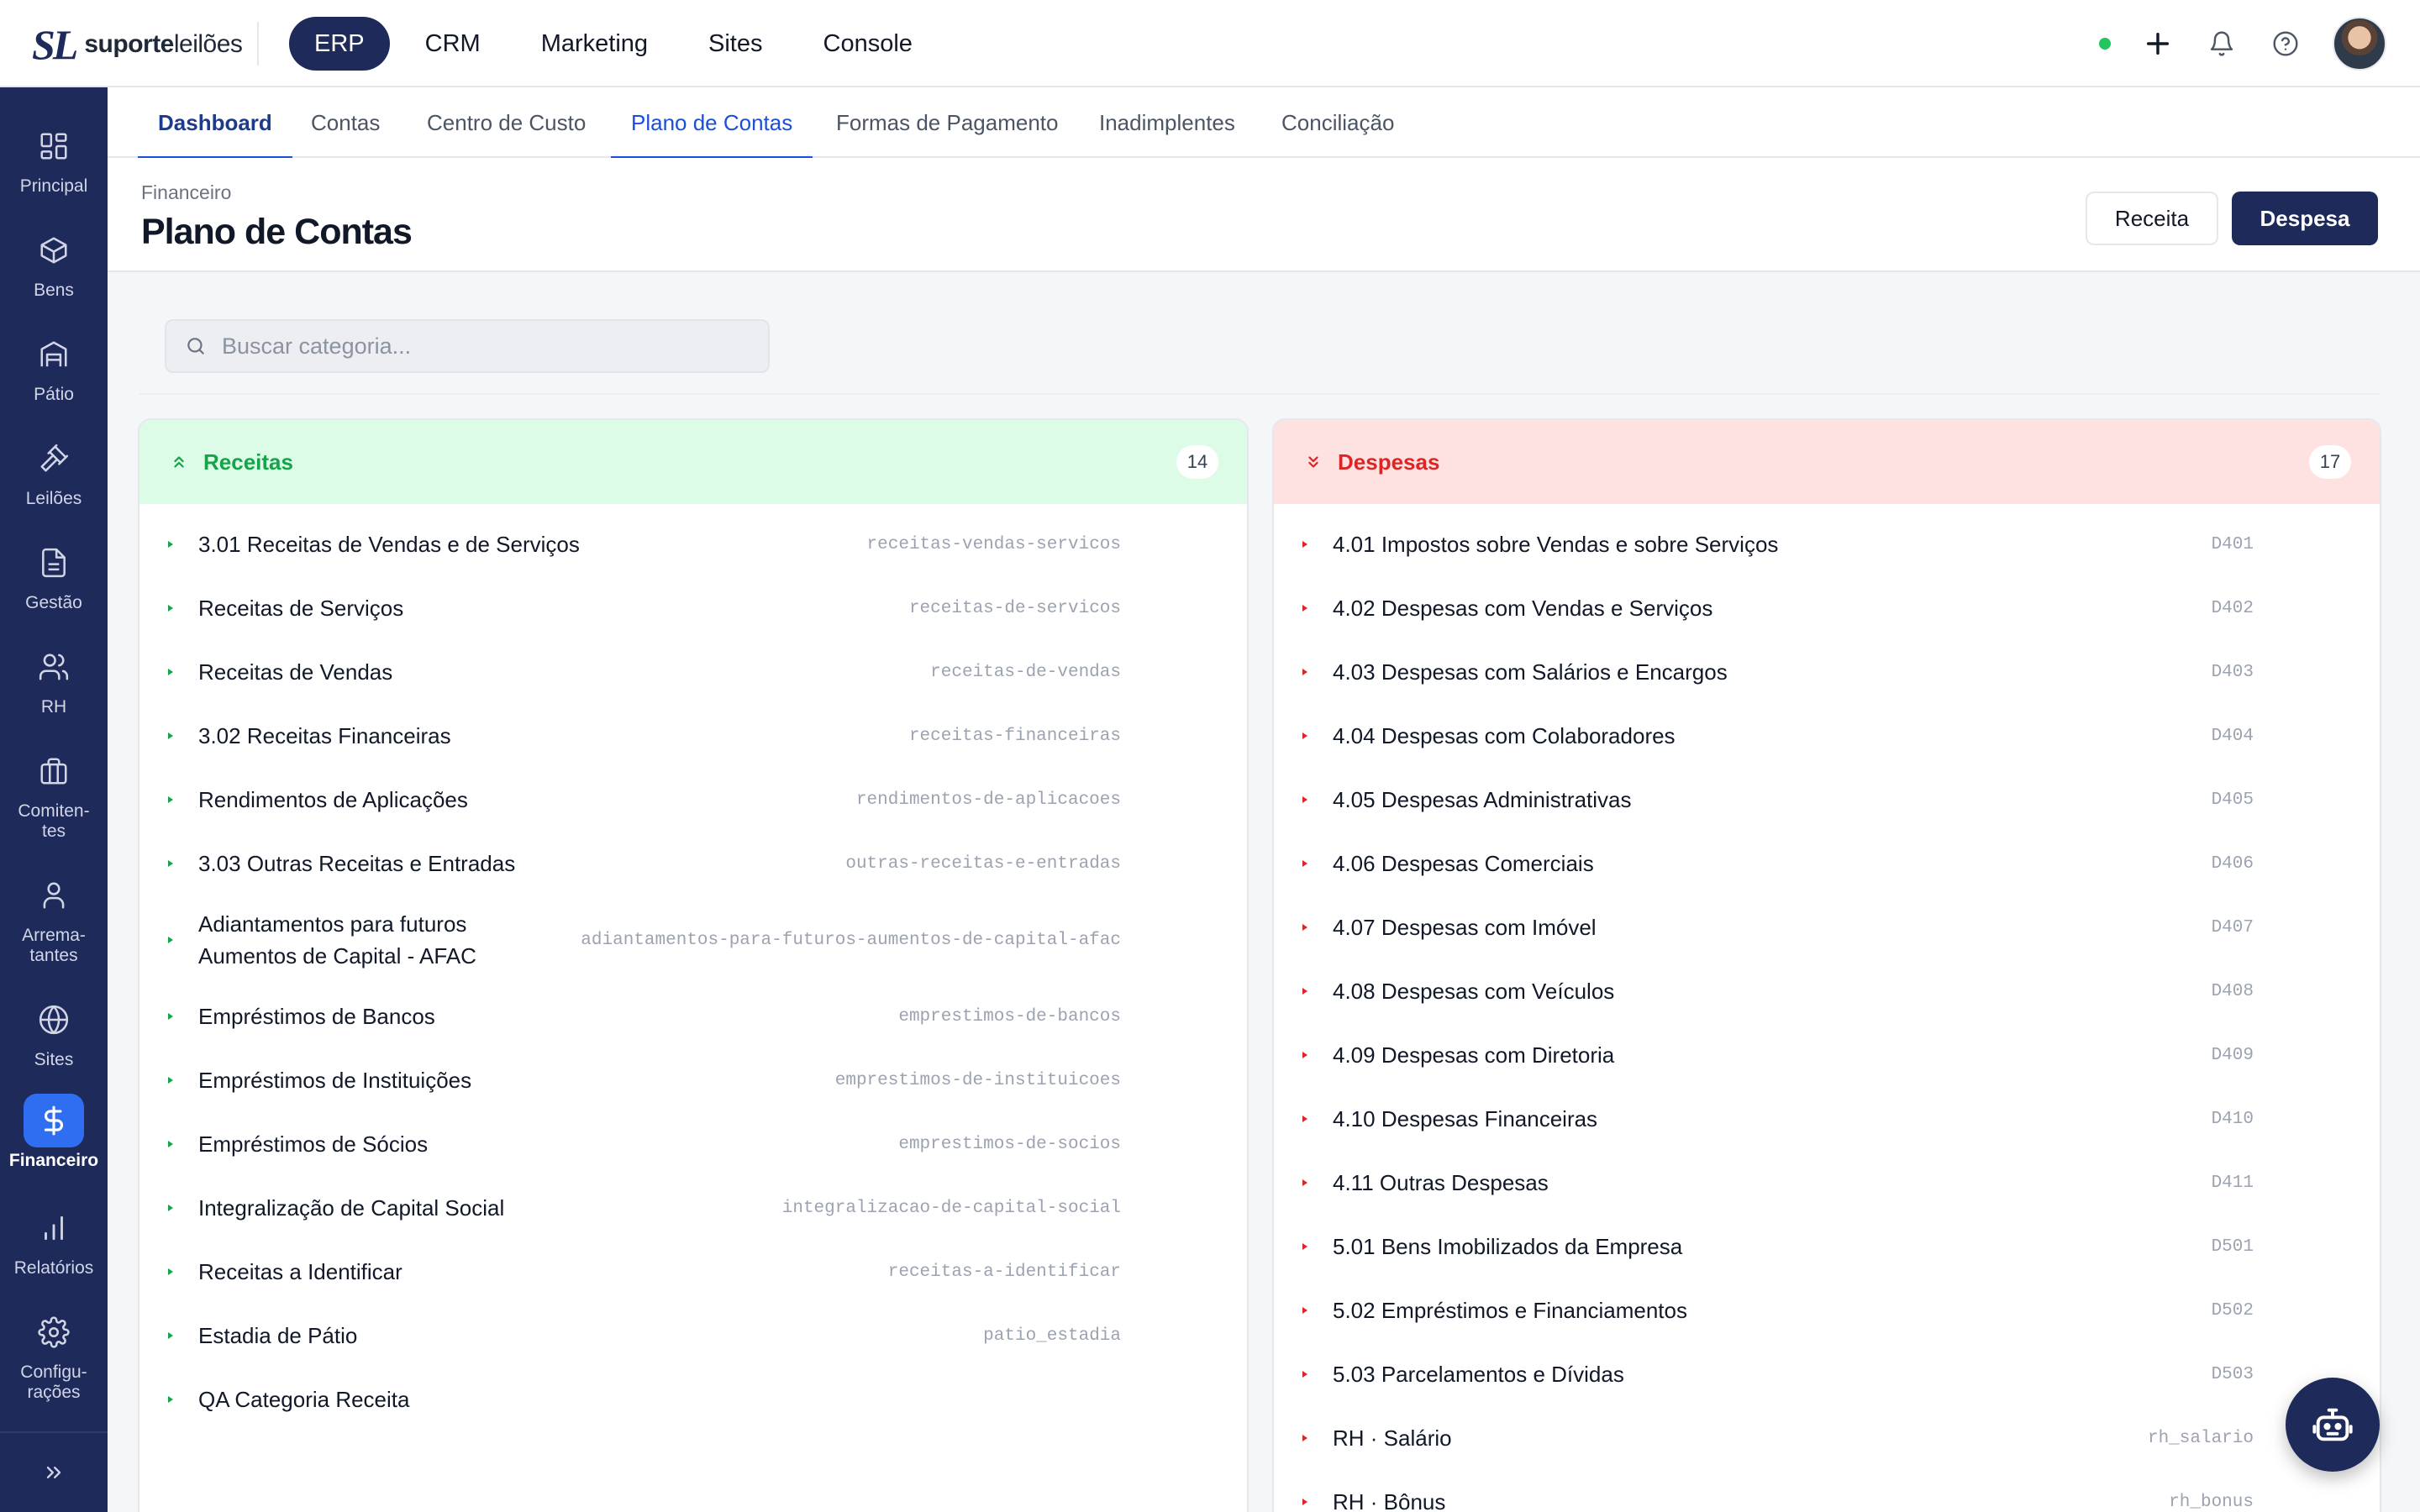 The height and width of the screenshot is (1512, 2420). What do you see at coordinates (1508, 1246) in the screenshot?
I see `category-name: 5.01 Bens Imobilizados da Empresa` at bounding box center [1508, 1246].